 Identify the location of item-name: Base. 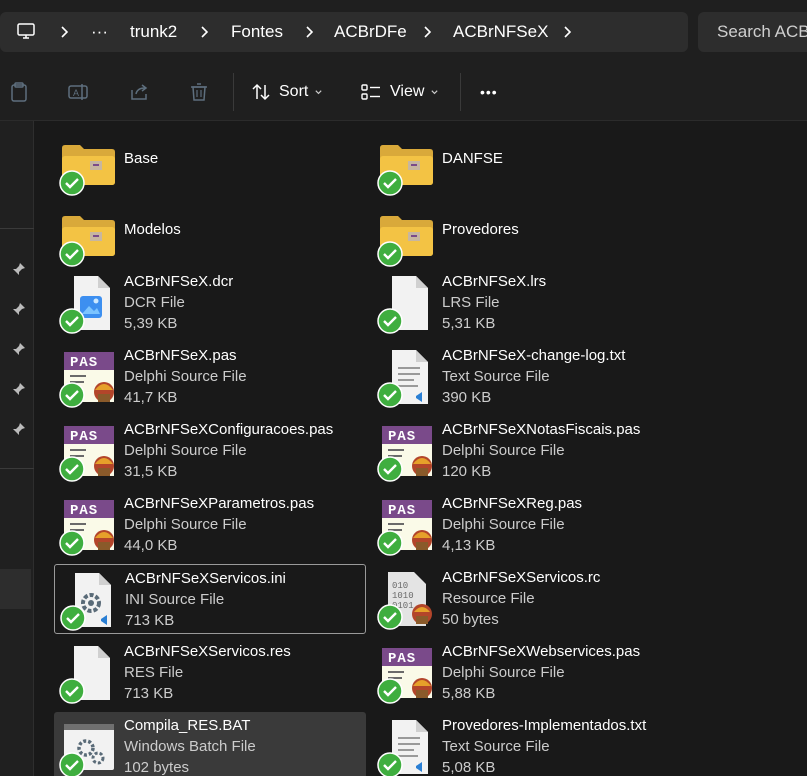
(141, 158).